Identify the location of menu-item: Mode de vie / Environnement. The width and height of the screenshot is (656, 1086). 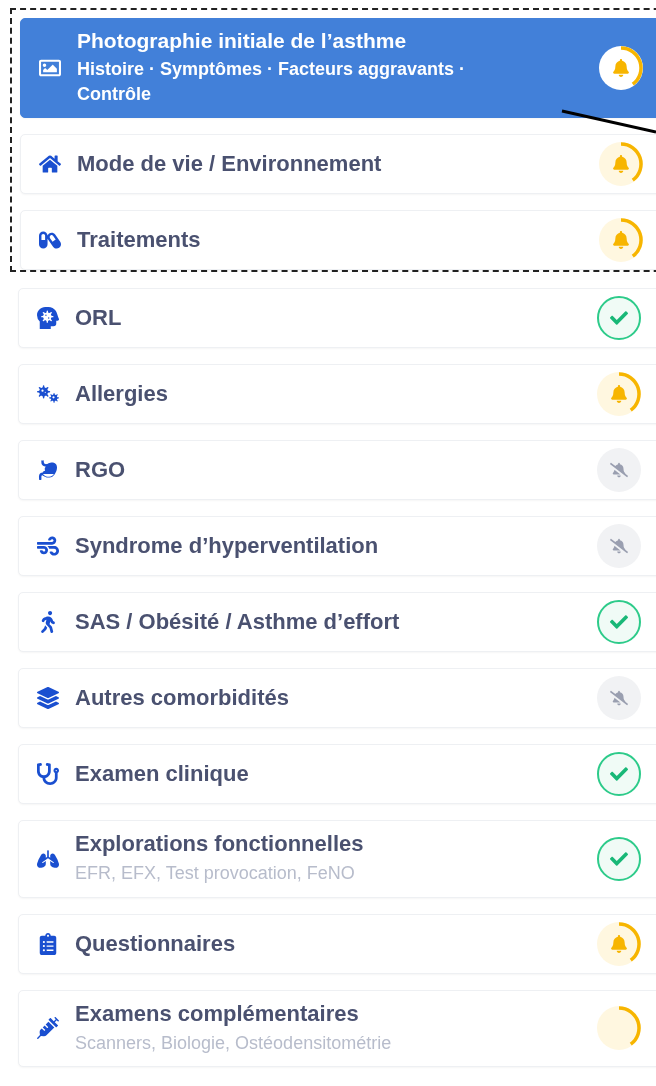
(338, 164).